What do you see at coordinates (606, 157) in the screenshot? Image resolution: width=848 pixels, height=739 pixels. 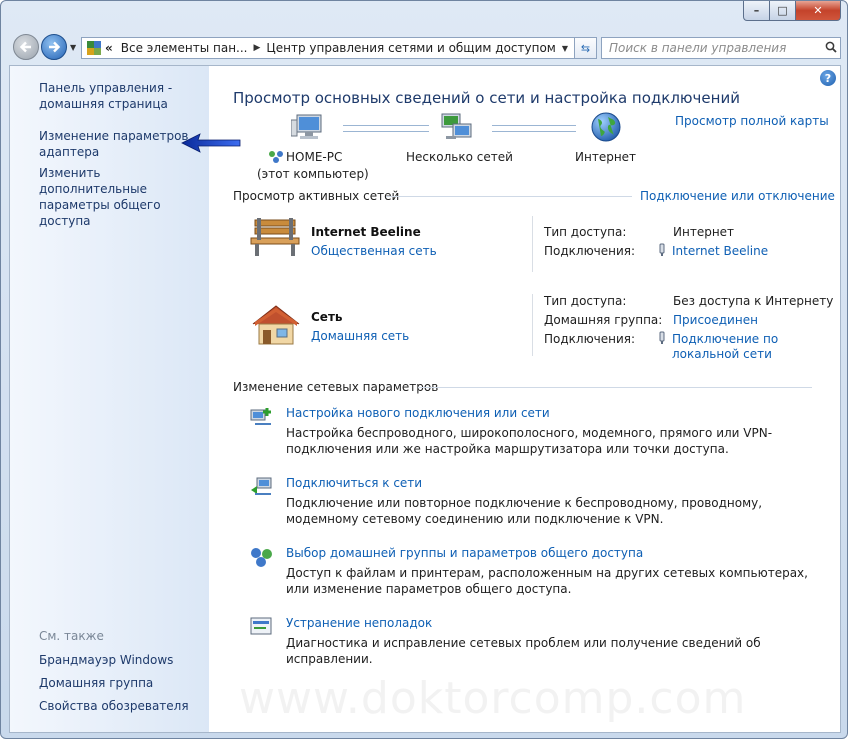 I see `map-internet-label: Интернет` at bounding box center [606, 157].